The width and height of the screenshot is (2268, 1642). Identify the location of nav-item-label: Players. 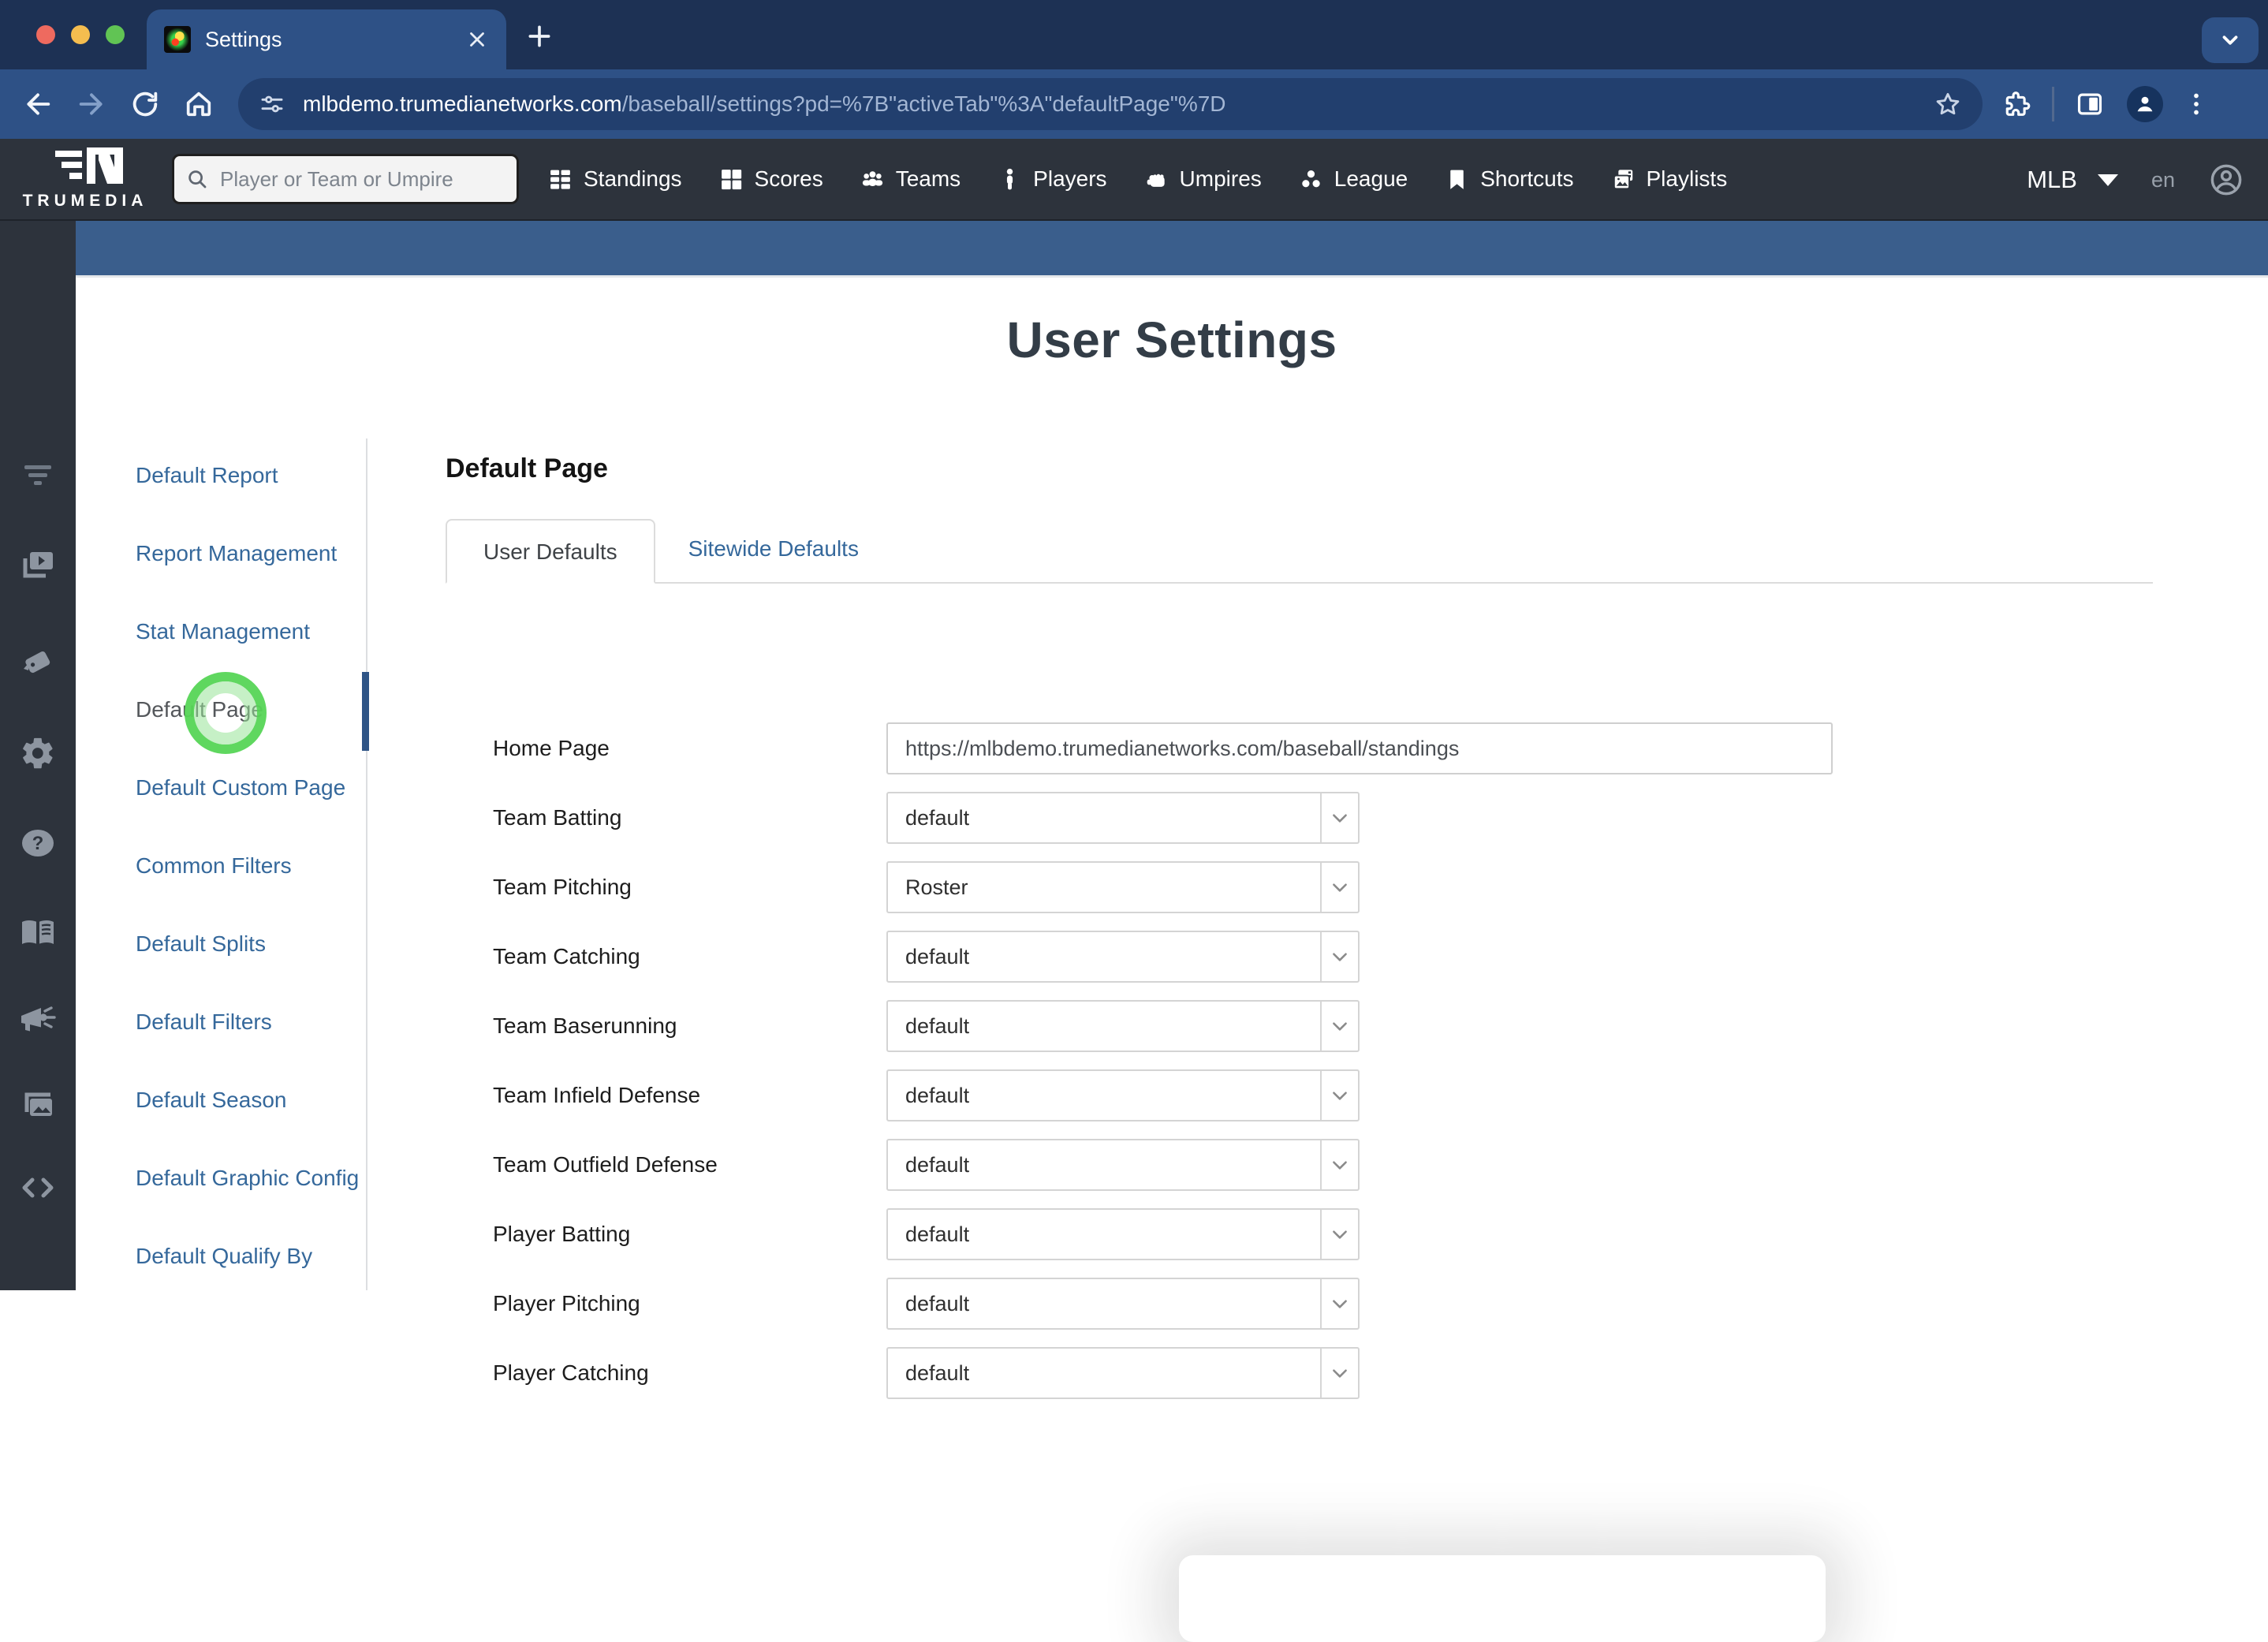
(1070, 178).